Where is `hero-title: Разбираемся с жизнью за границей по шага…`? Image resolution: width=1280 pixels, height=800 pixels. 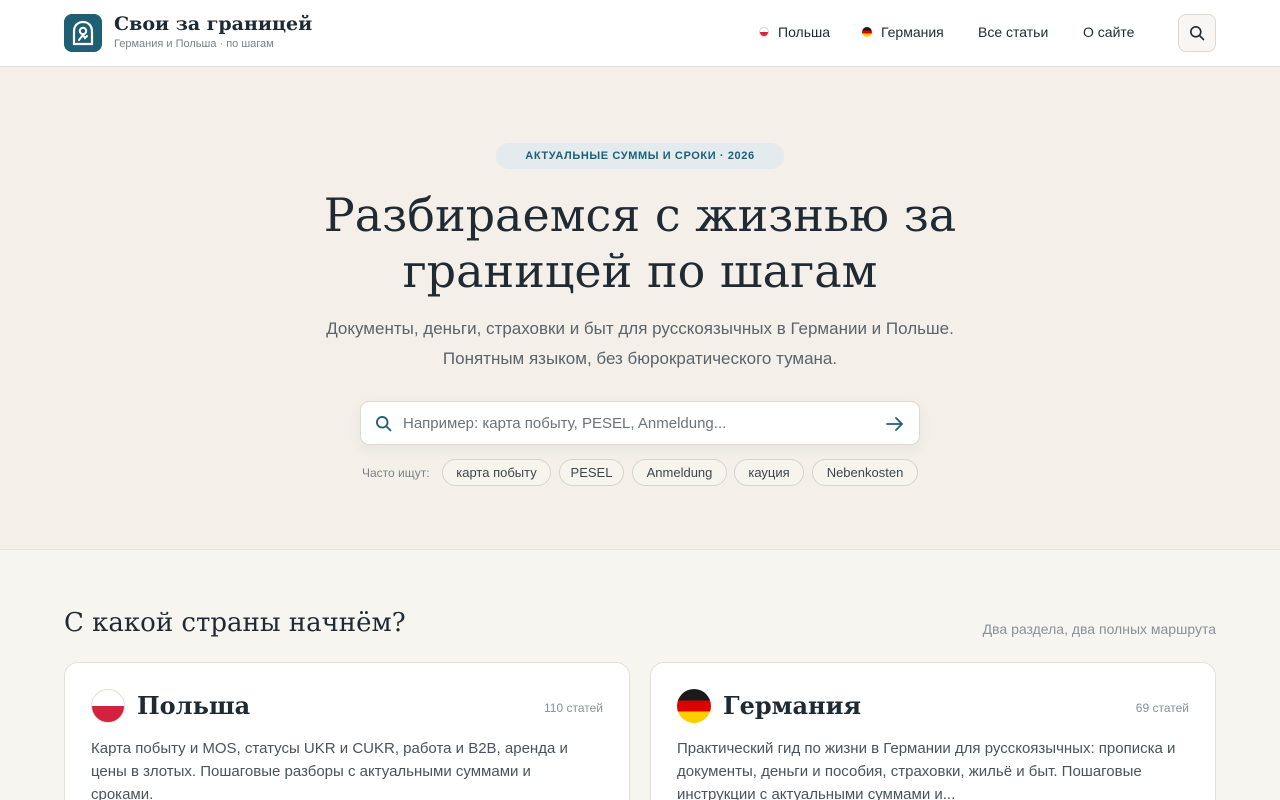 hero-title: Разбираемся с жизнью за границей по шага… is located at coordinates (640, 243).